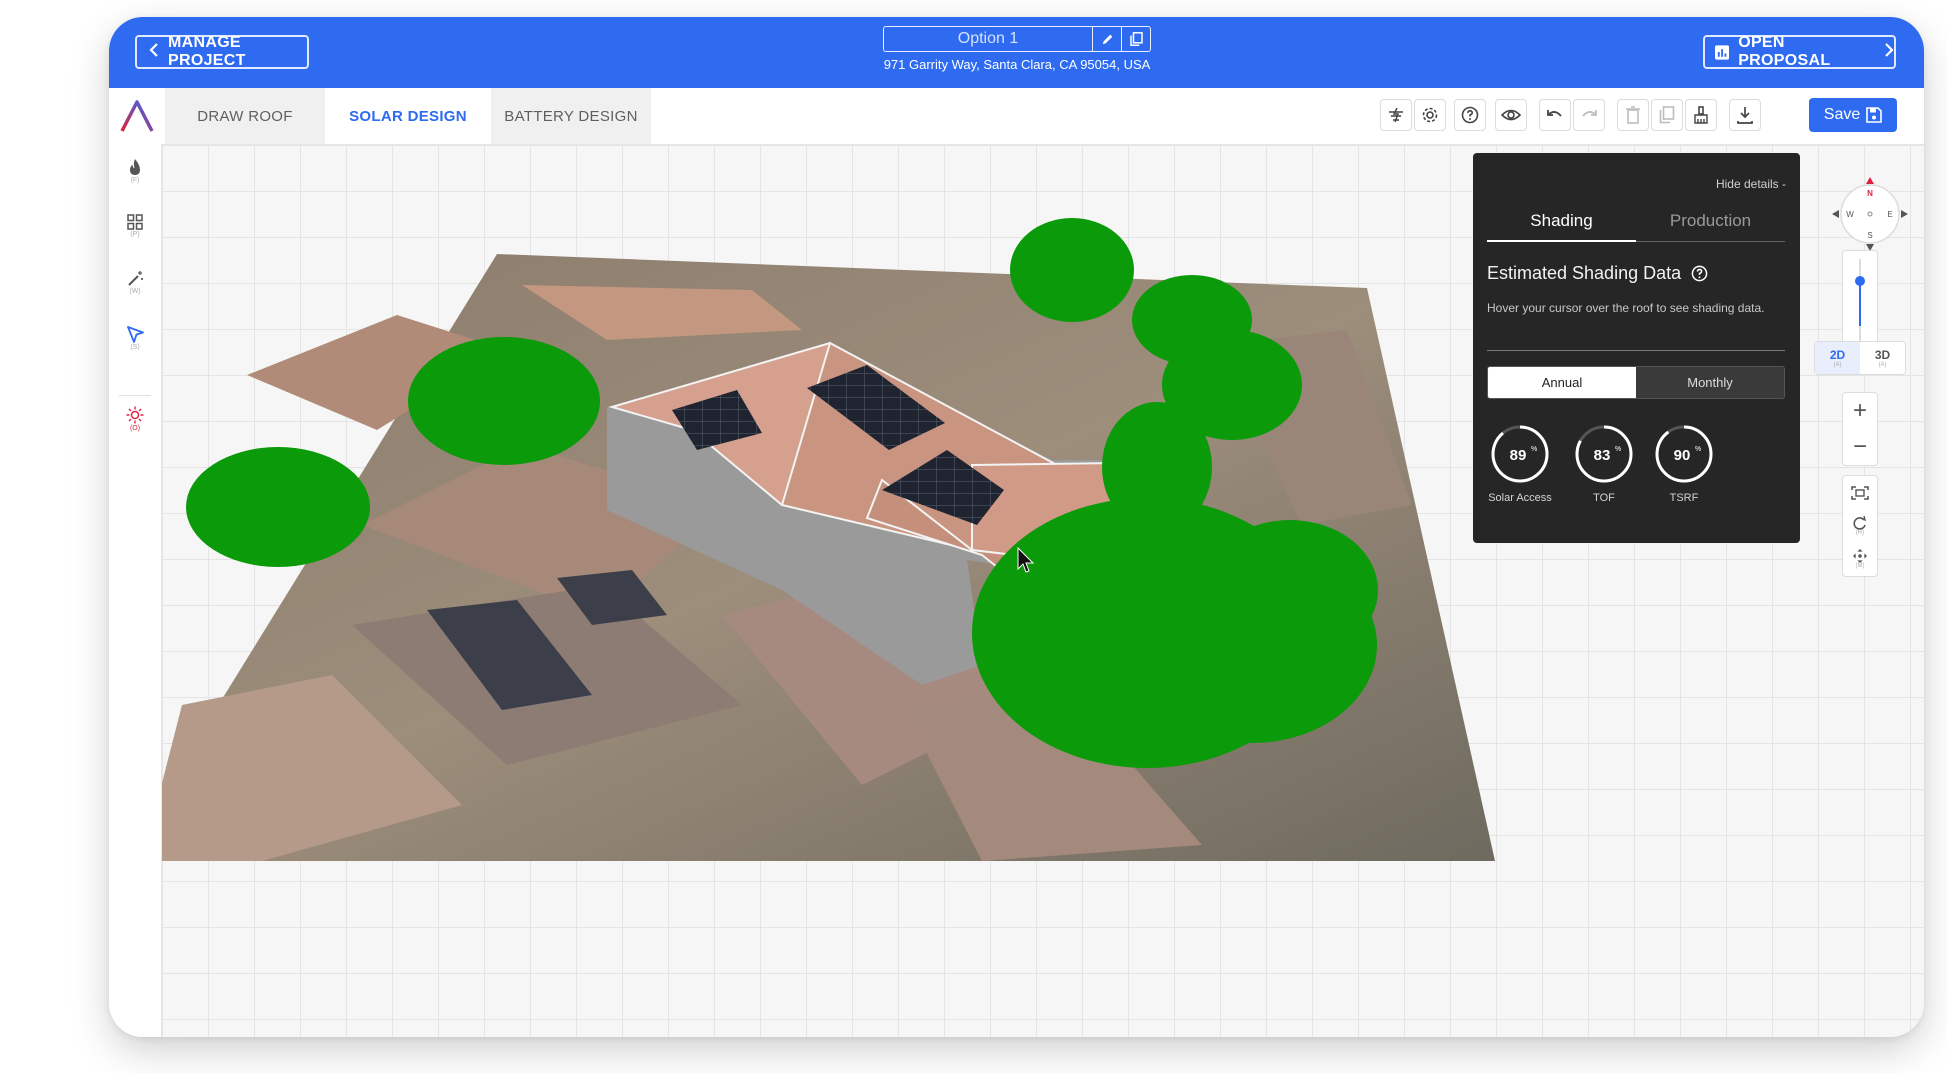  I want to click on north-arrow-icon, so click(1870, 180).